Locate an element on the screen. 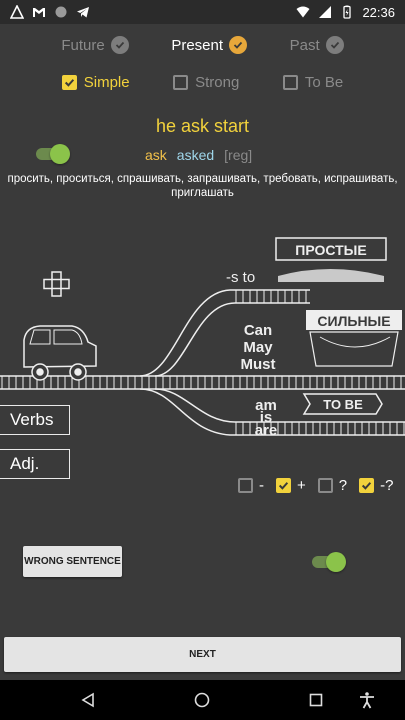  wrong-sentence-toggle is located at coordinates (329, 562).